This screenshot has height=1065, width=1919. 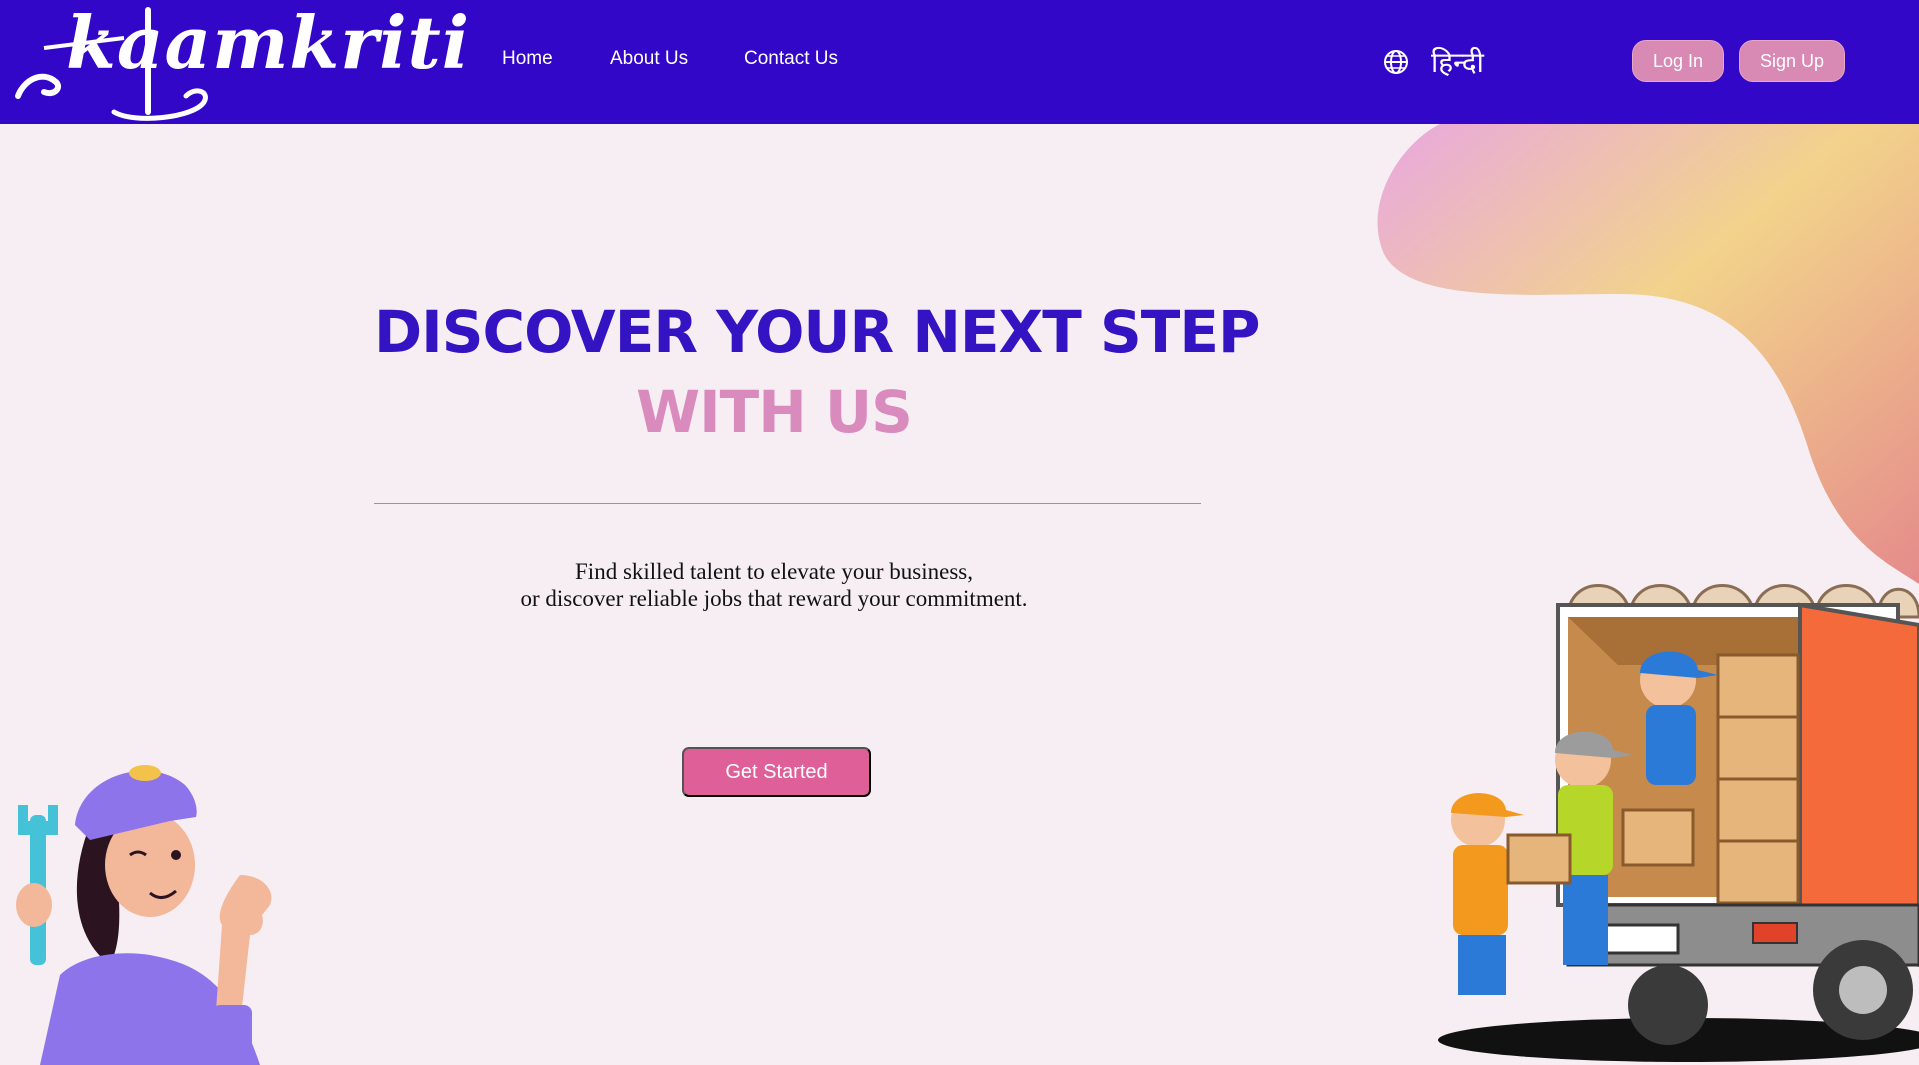 I want to click on hero-title-accent: WITH US, so click(x=774, y=412).